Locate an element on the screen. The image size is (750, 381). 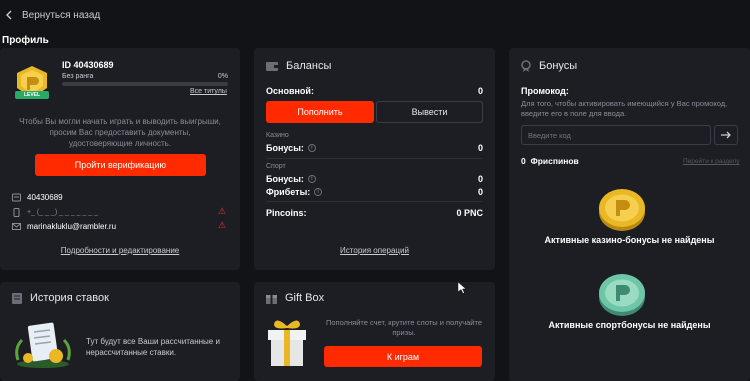
back-label: Вернуться назад is located at coordinates (61, 15).